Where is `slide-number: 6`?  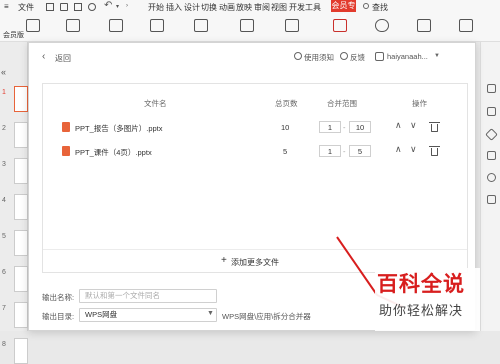
slide-number: 6 is located at coordinates (4, 272).